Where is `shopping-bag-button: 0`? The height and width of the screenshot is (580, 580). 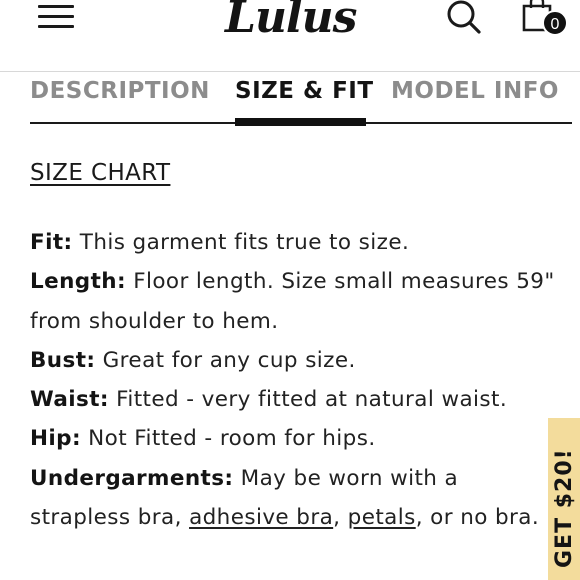
shopping-bag-button: 0 is located at coordinates (545, 20).